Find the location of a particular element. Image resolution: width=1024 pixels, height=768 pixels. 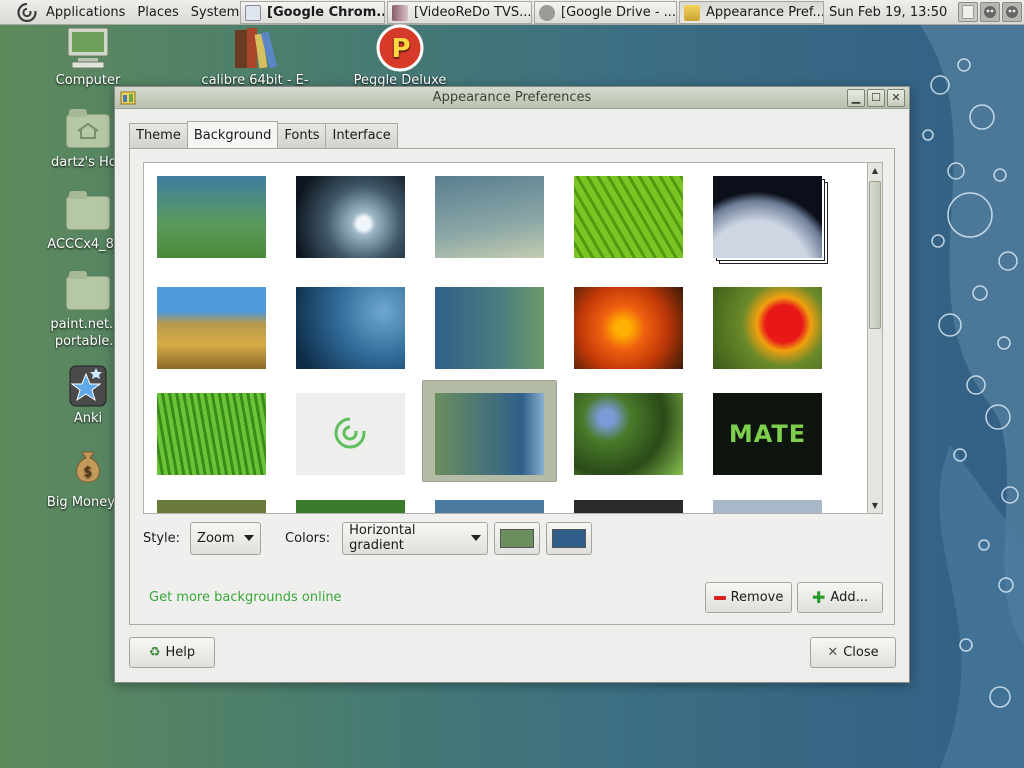

primary-color-swatch is located at coordinates (517, 538).